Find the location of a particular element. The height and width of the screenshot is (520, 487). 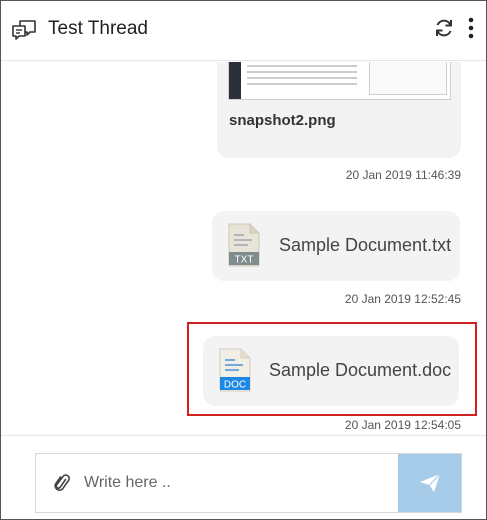

thread-header: Test Thread is located at coordinates (243, 31).